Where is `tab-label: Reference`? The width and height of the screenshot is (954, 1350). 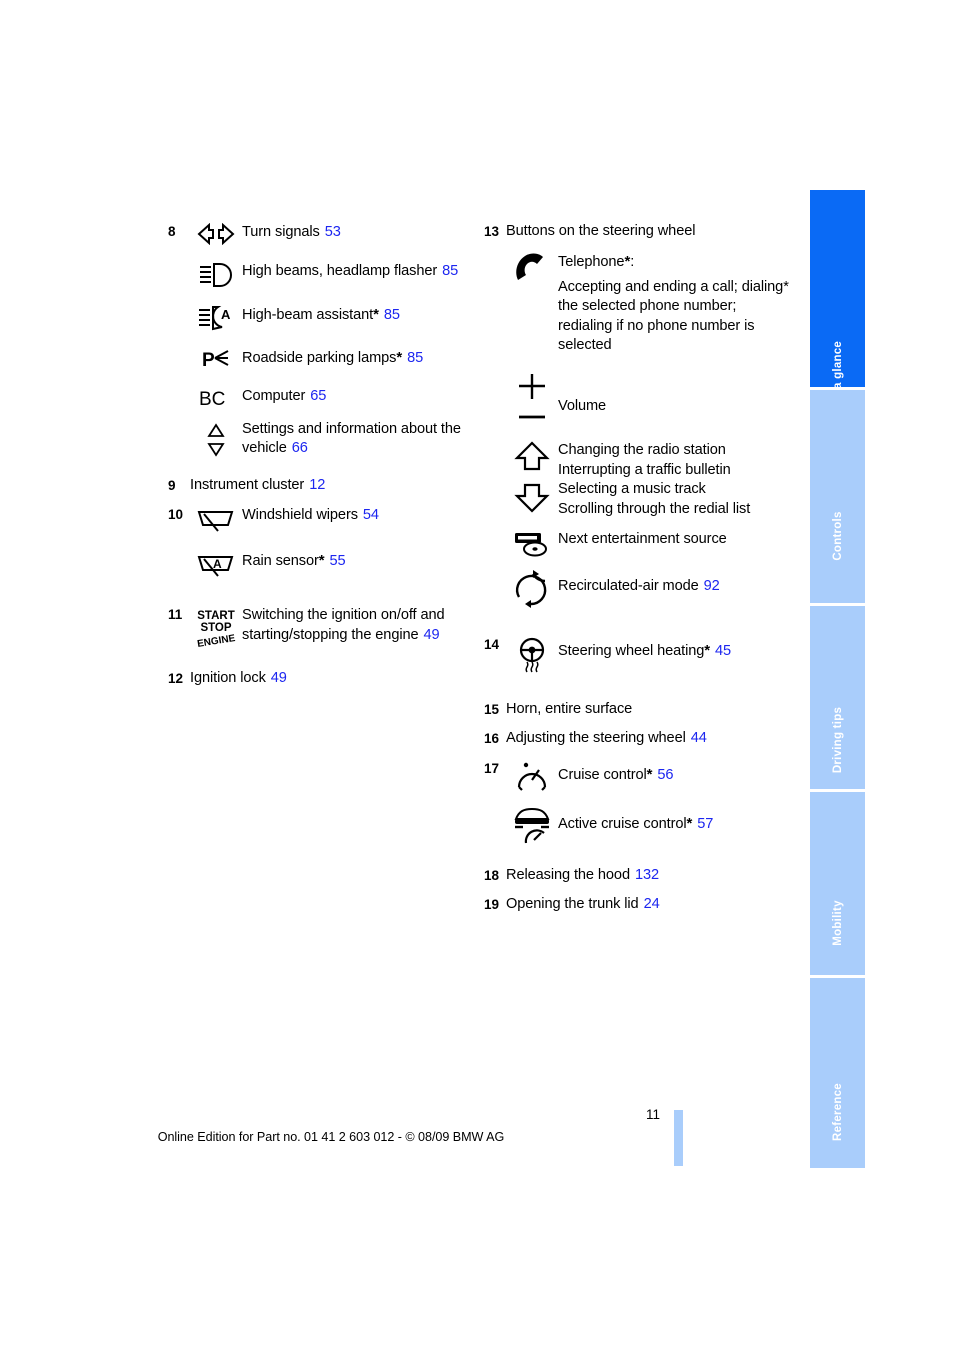 tab-label: Reference is located at coordinates (837, 1112).